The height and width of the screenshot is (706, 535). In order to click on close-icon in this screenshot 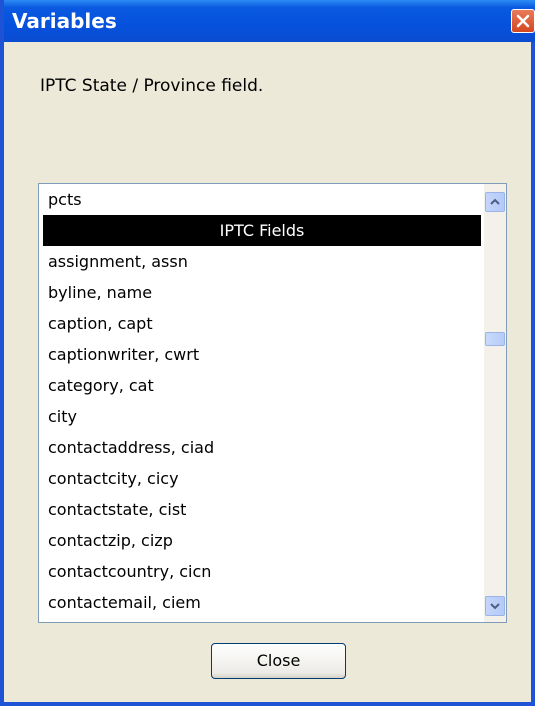, I will do `click(523, 21)`.